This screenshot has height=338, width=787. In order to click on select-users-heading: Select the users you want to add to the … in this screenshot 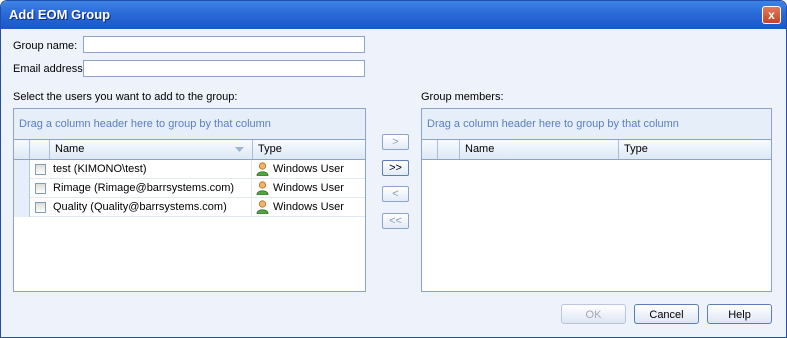, I will do `click(125, 97)`.